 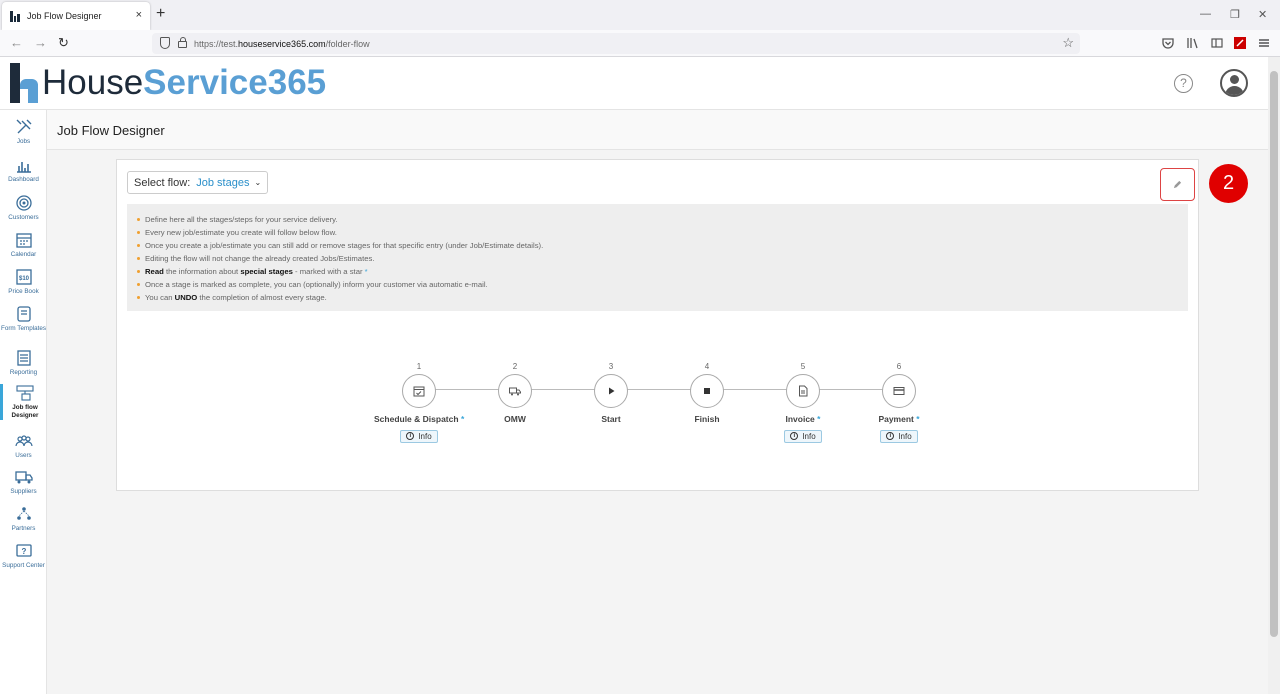 I want to click on sidebar-item-label: Dashboard, so click(x=23, y=179).